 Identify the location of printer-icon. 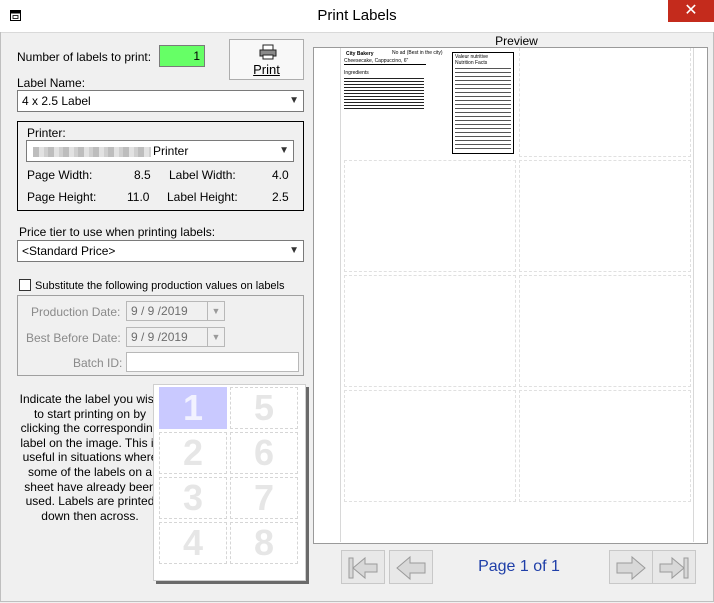
(268, 52).